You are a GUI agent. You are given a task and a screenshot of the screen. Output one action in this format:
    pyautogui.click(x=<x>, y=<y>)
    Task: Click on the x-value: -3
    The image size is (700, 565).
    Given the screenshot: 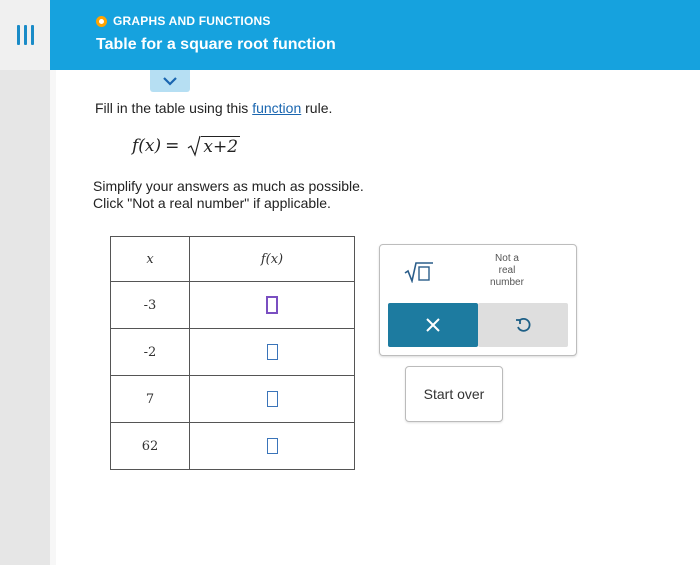 What is the action you would take?
    pyautogui.click(x=150, y=305)
    